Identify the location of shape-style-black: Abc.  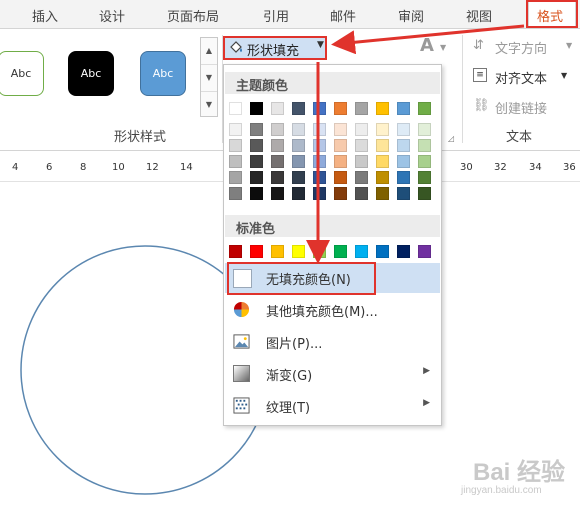
(91, 73).